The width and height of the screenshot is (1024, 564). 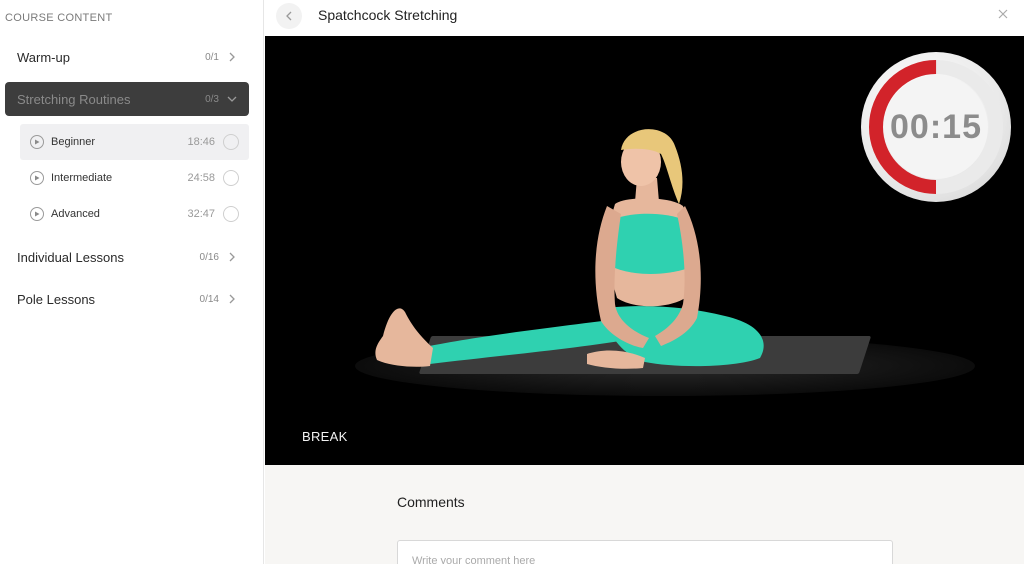 I want to click on lesson-beginner: Beginner 18:46, so click(x=134, y=142).